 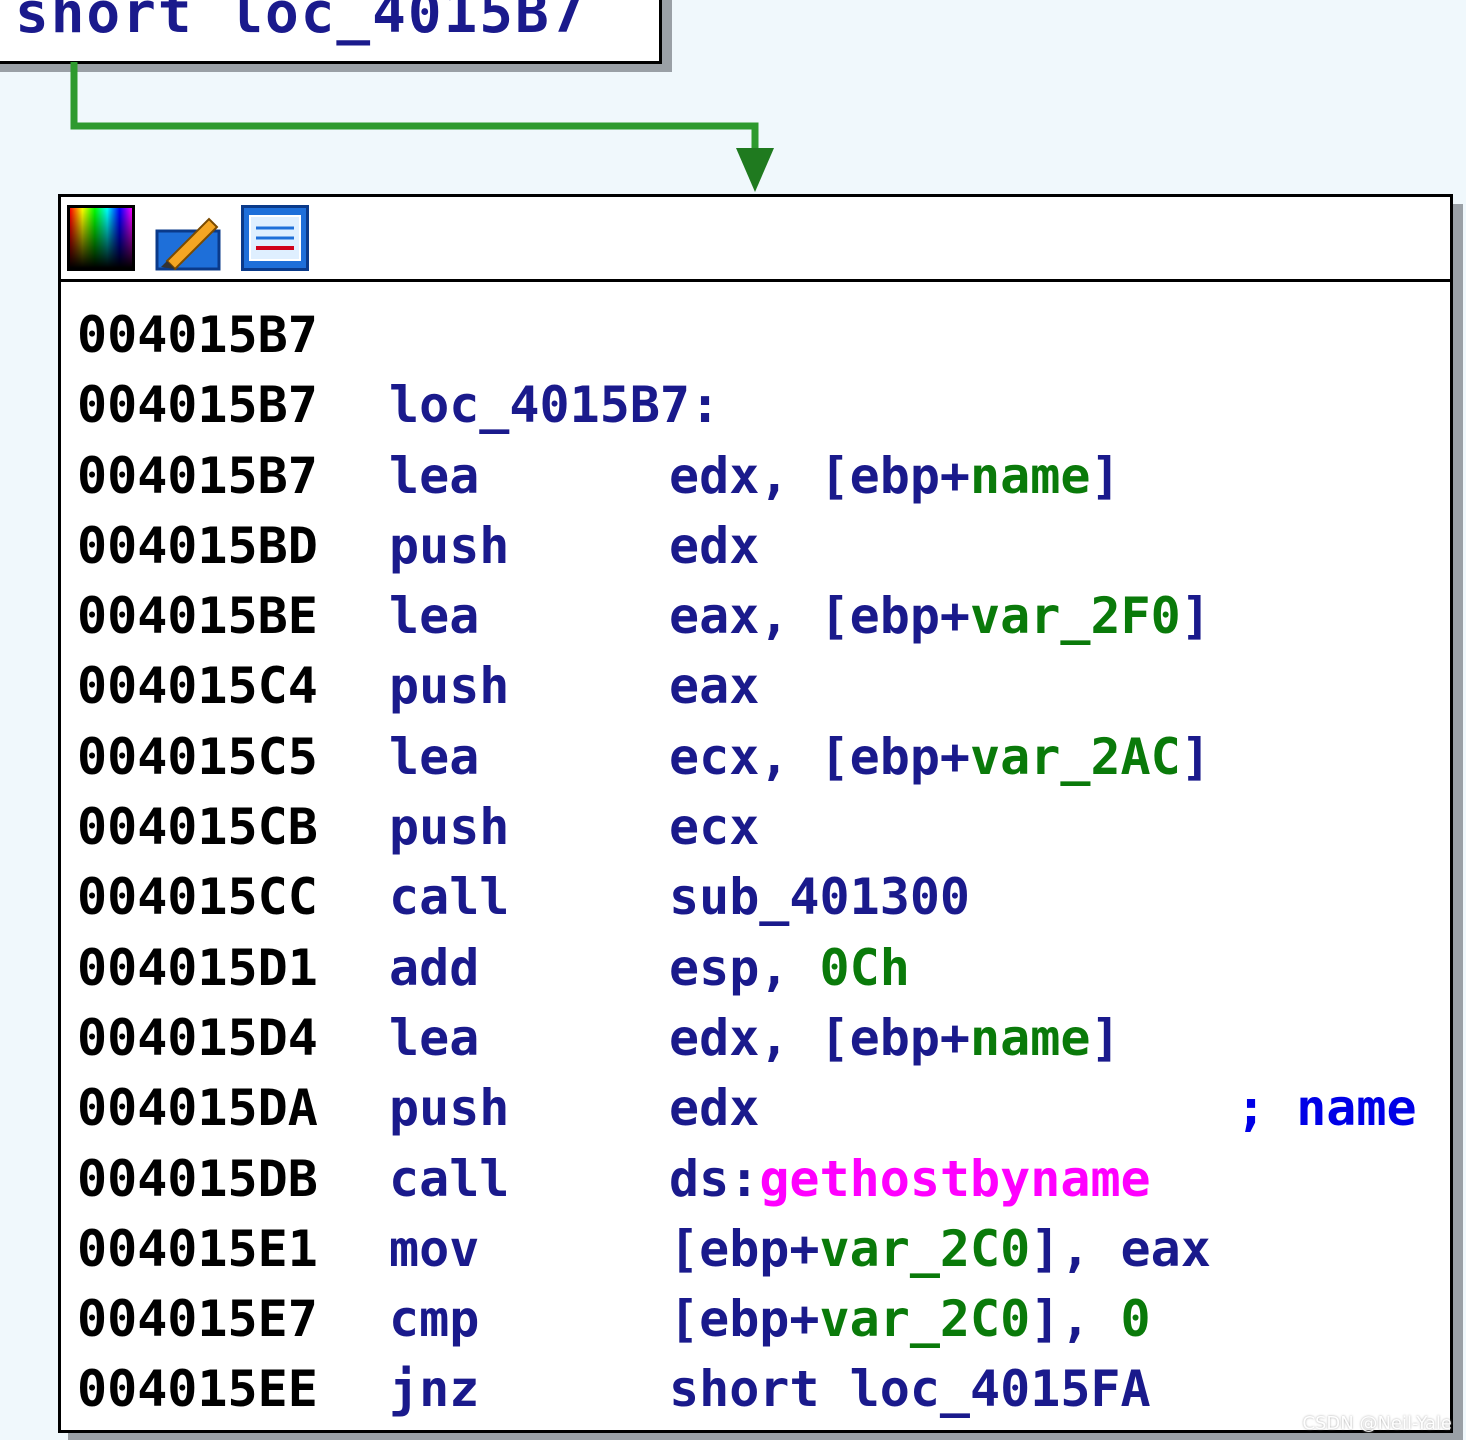 I want to click on address: 004015DB, so click(x=197, y=1178).